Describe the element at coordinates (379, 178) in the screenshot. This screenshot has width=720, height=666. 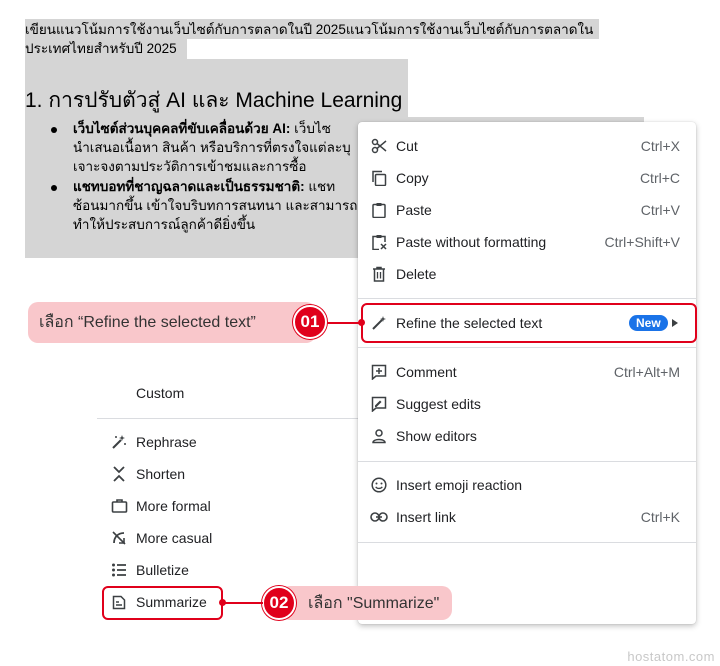
I see `copy-icon` at that location.